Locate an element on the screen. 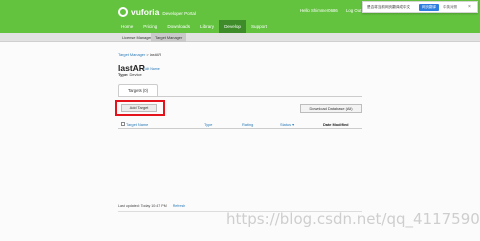 The height and width of the screenshot is (241, 480). watermark-text: https://blog.csdn.net/qq_41175905 is located at coordinates (353, 219).